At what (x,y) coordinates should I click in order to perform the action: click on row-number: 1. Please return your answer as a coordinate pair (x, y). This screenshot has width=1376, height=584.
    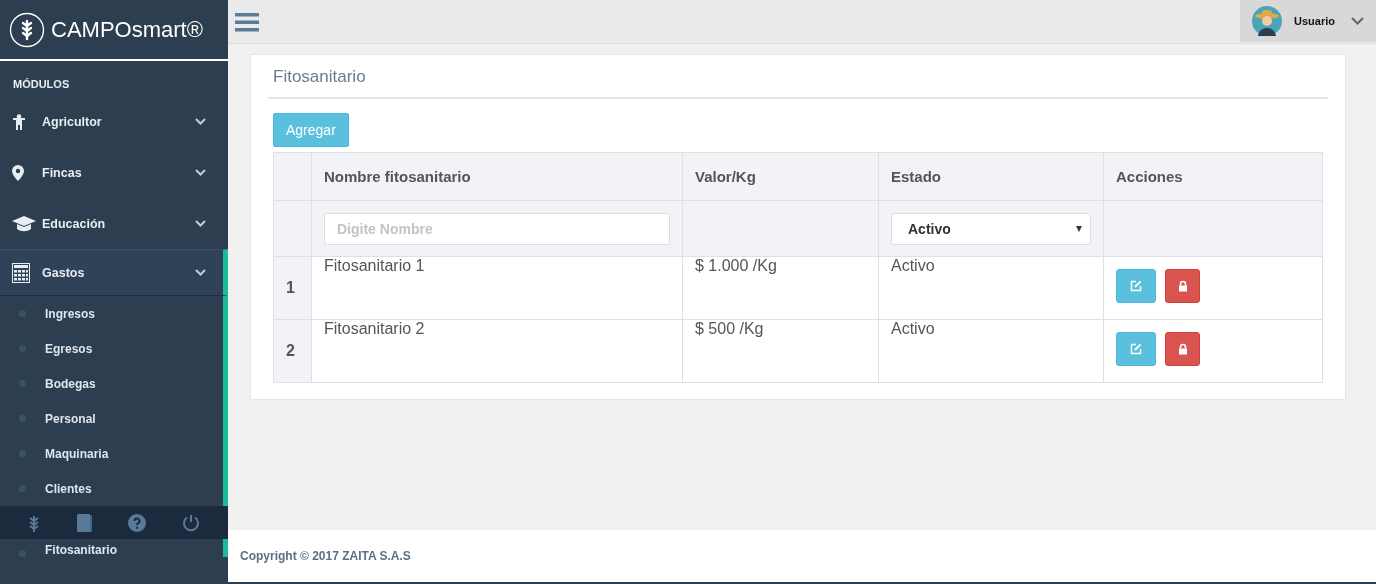
    Looking at the image, I should click on (292, 288).